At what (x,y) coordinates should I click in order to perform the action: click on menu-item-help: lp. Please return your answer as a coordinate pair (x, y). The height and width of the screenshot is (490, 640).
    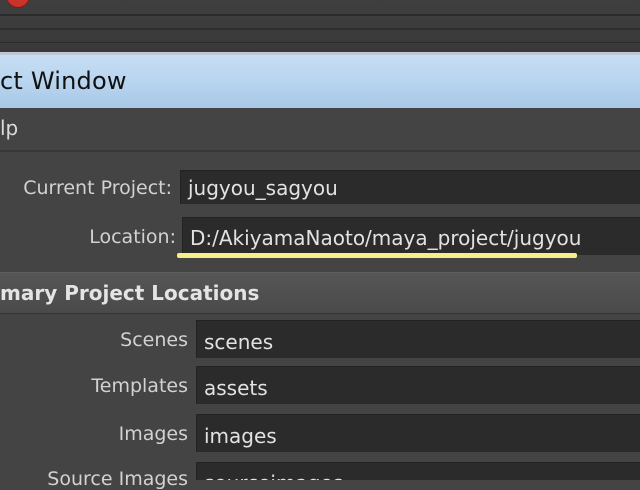
    Looking at the image, I should click on (9, 128).